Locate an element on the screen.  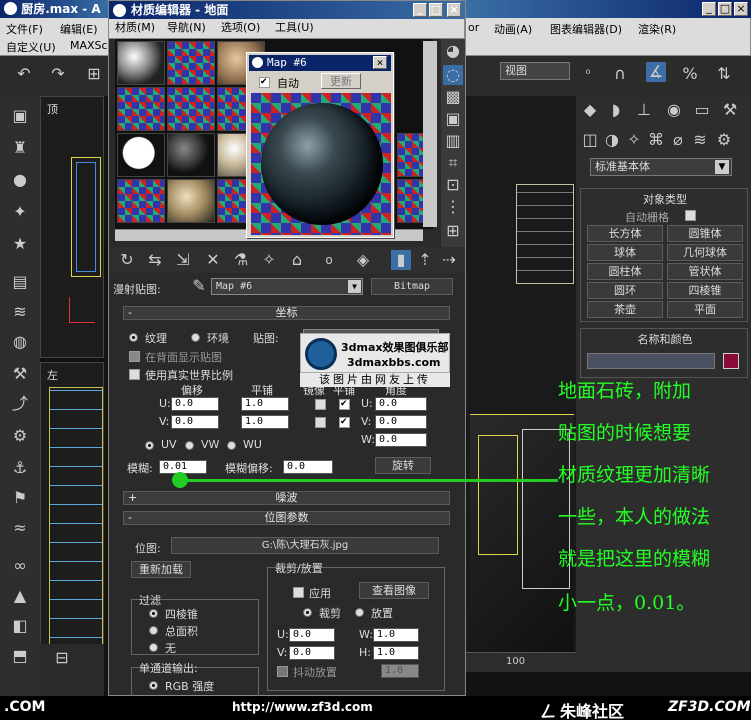
crop-radio is located at coordinates (307, 612).